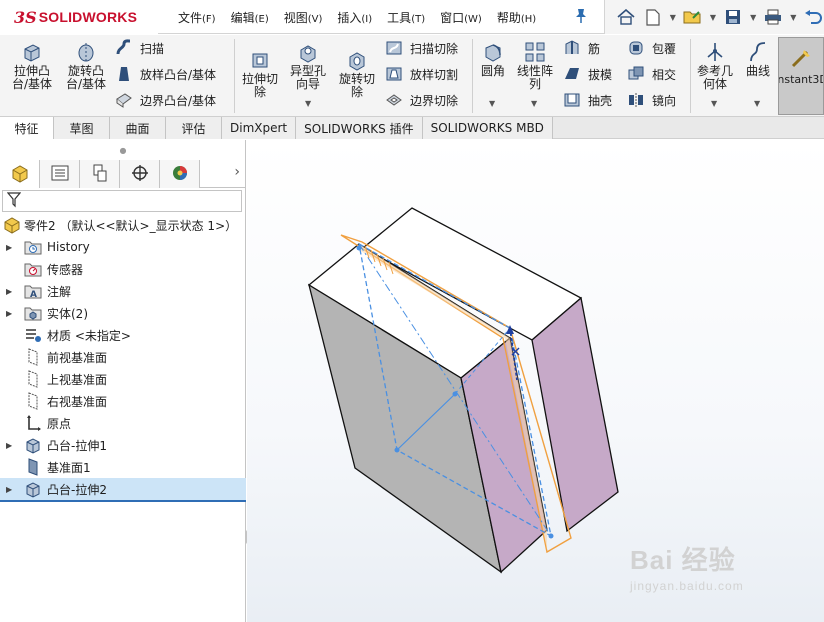  I want to click on tree-root-label: 零件2 （默认<<默认>_显示状态 1>）, so click(131, 225).